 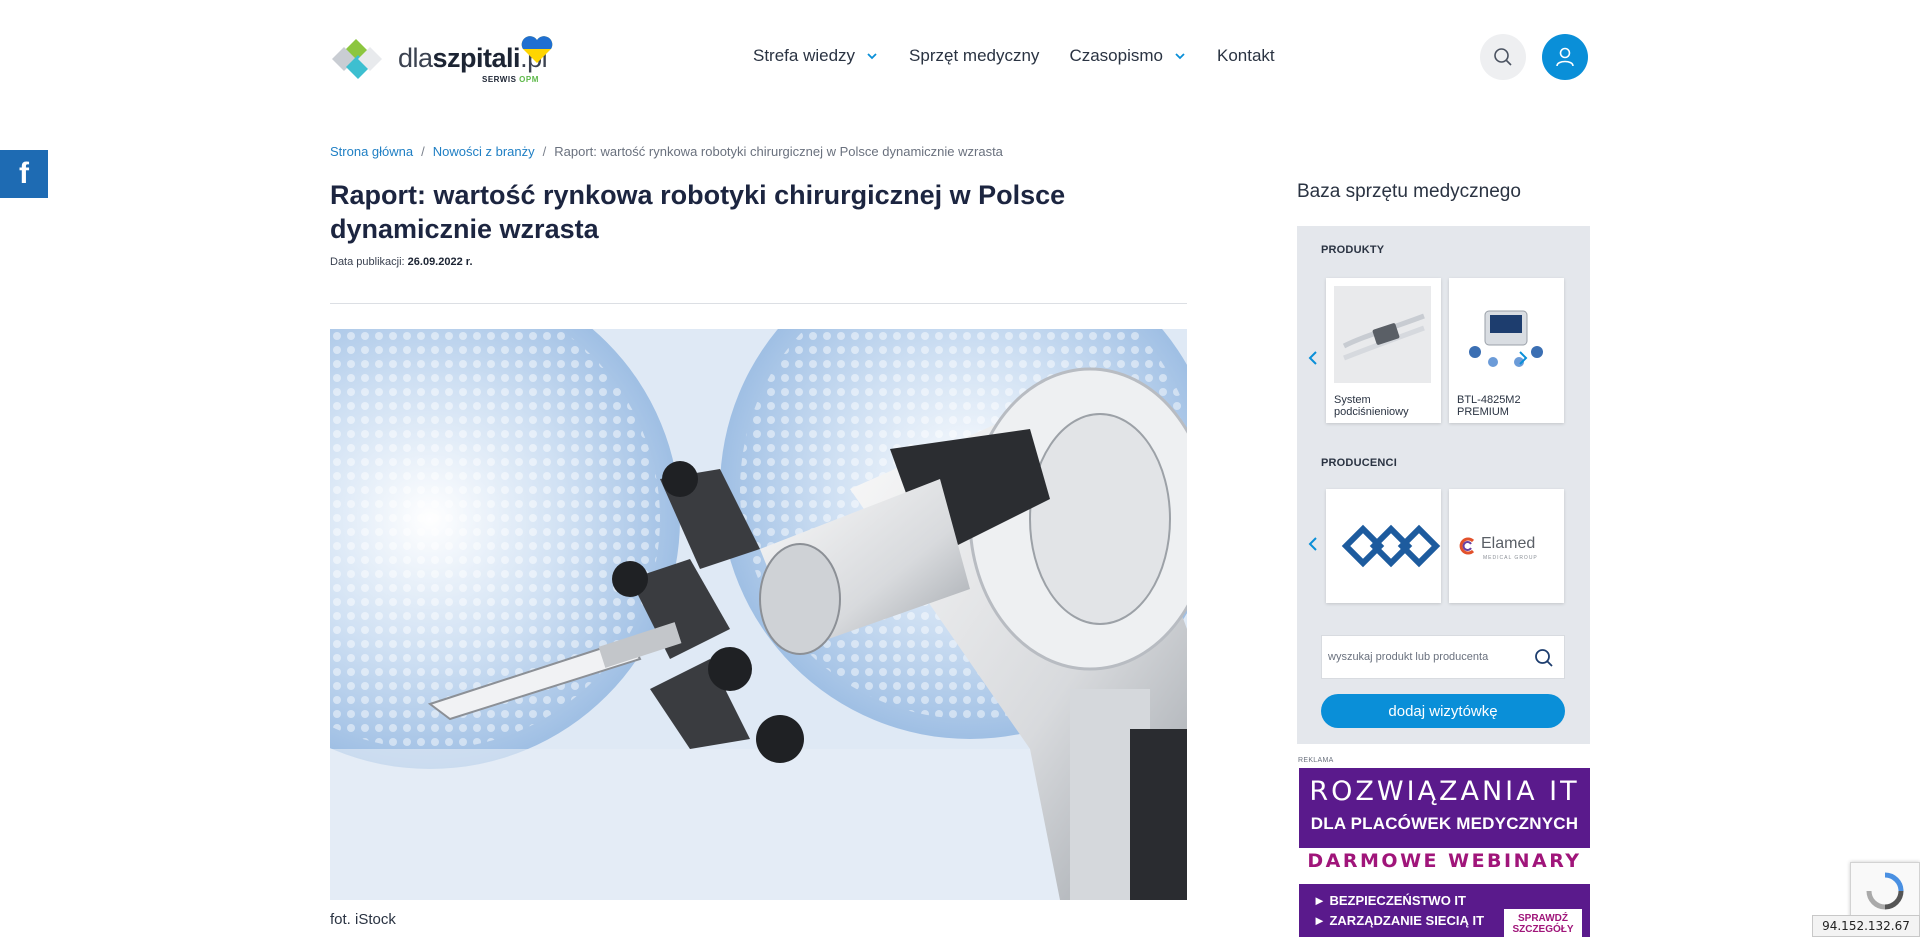 I want to click on nav-item-kontakt: Kontakt, so click(x=1246, y=56).